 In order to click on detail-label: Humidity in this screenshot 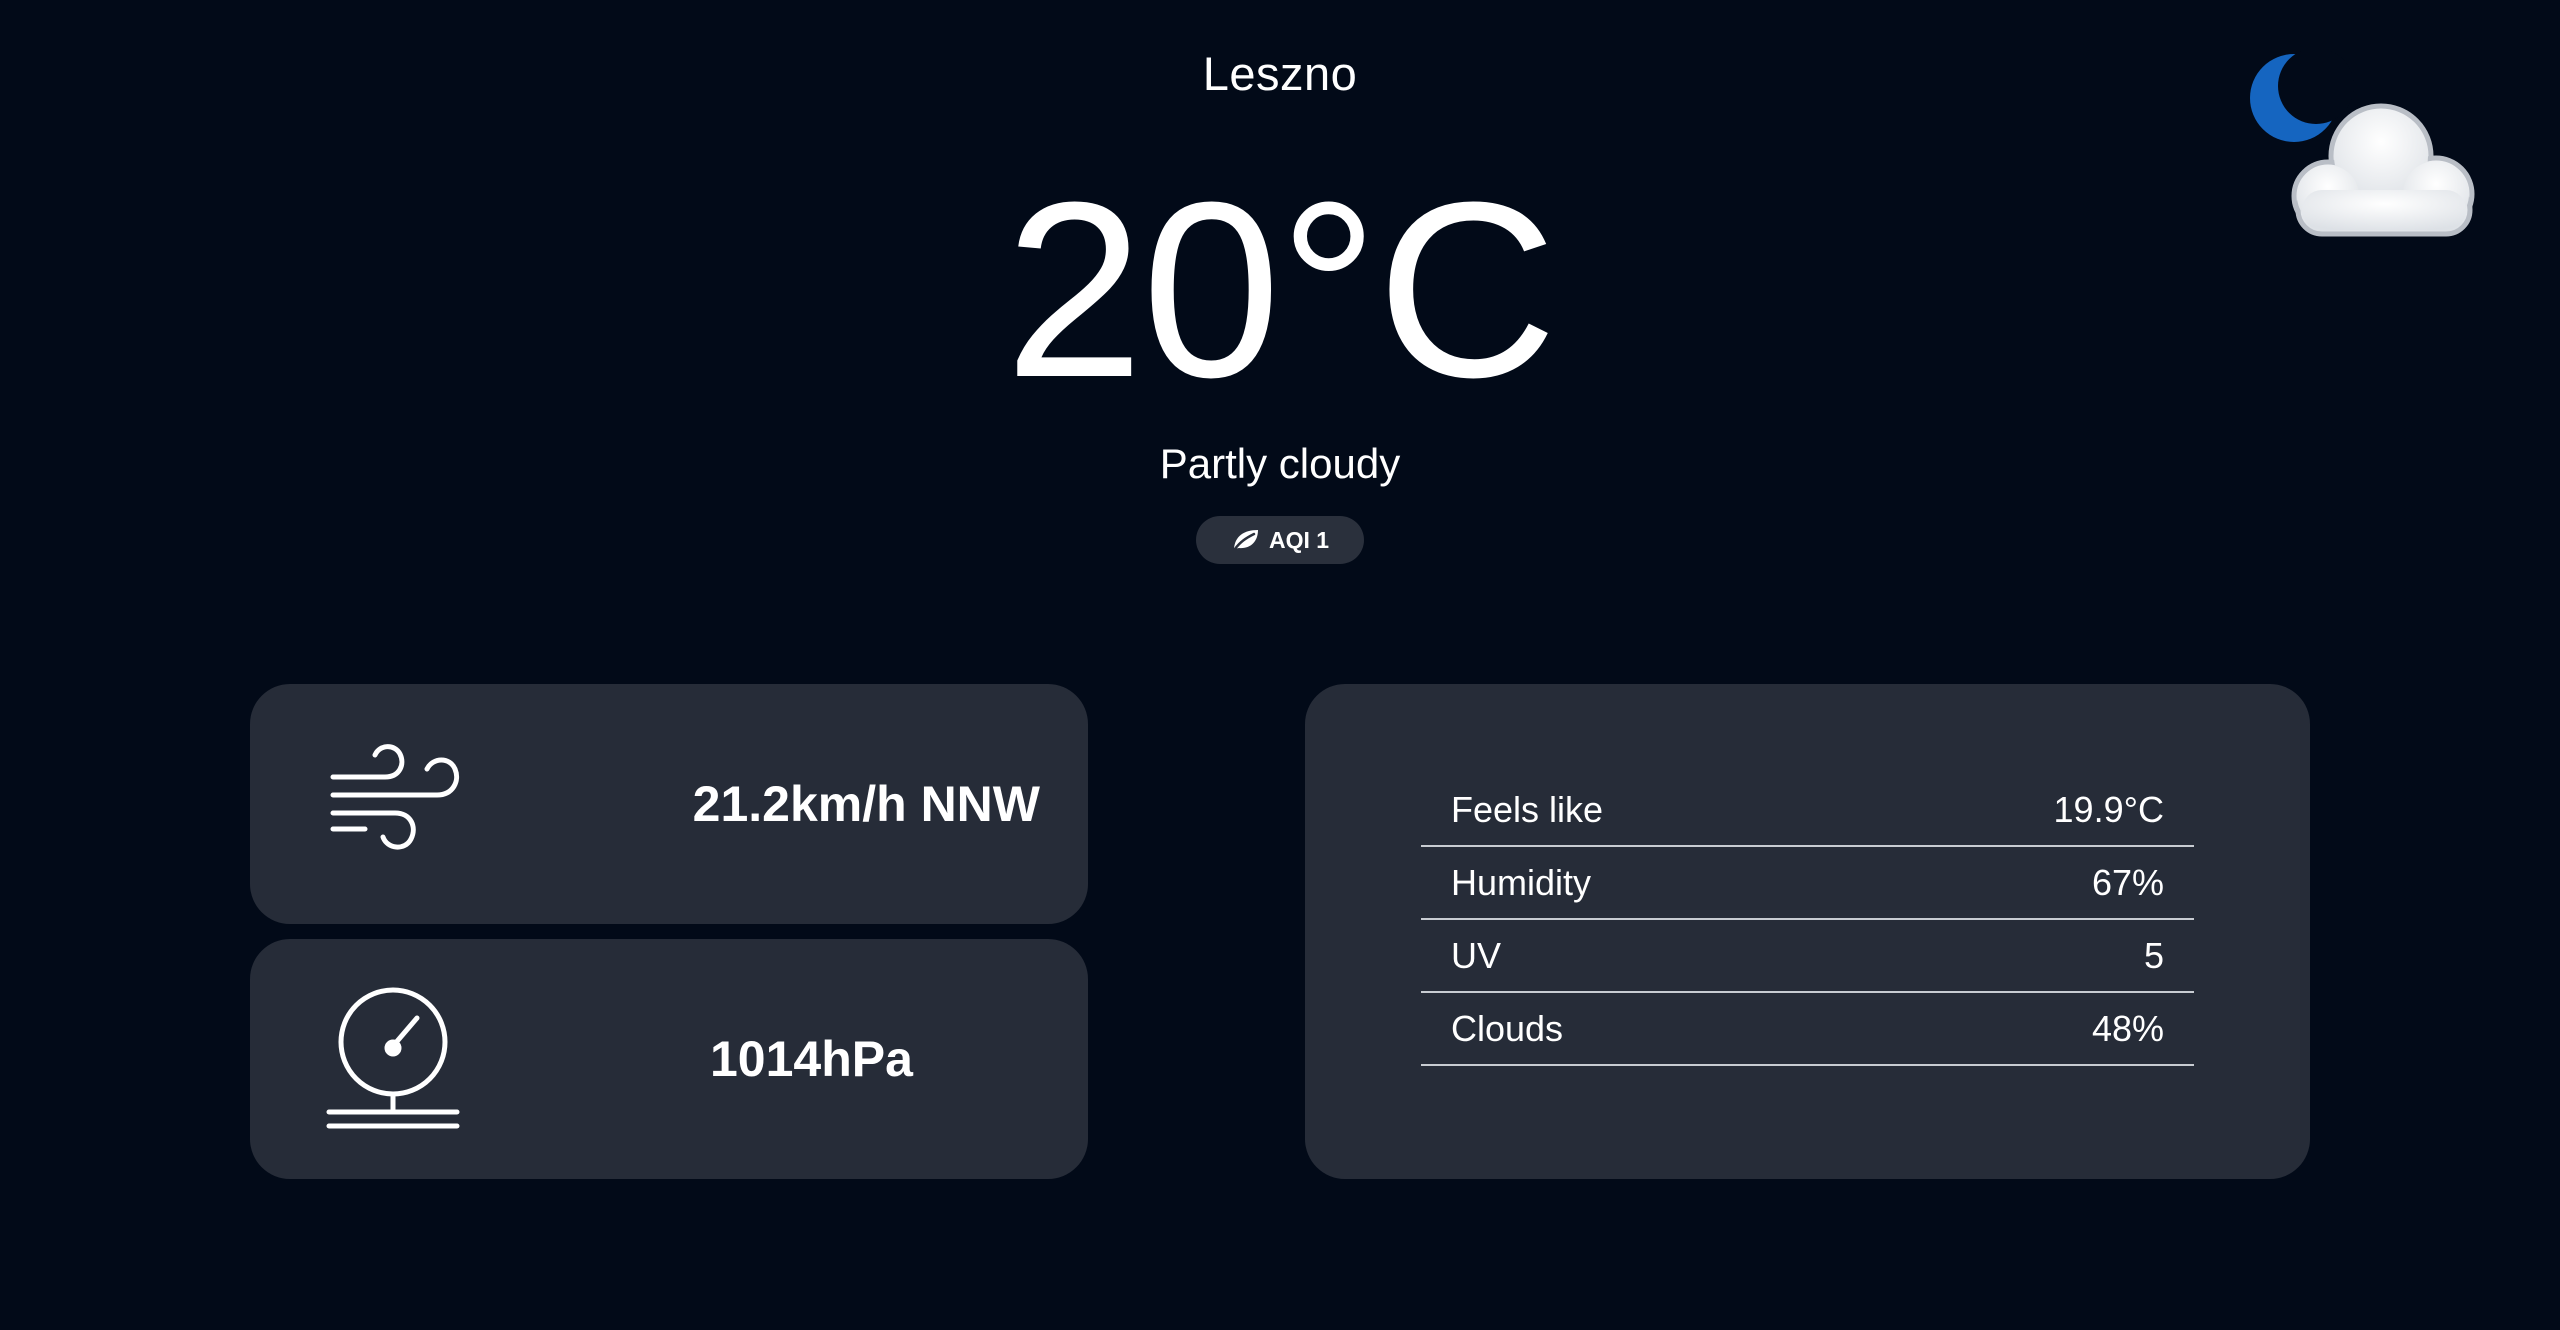, I will do `click(1521, 882)`.